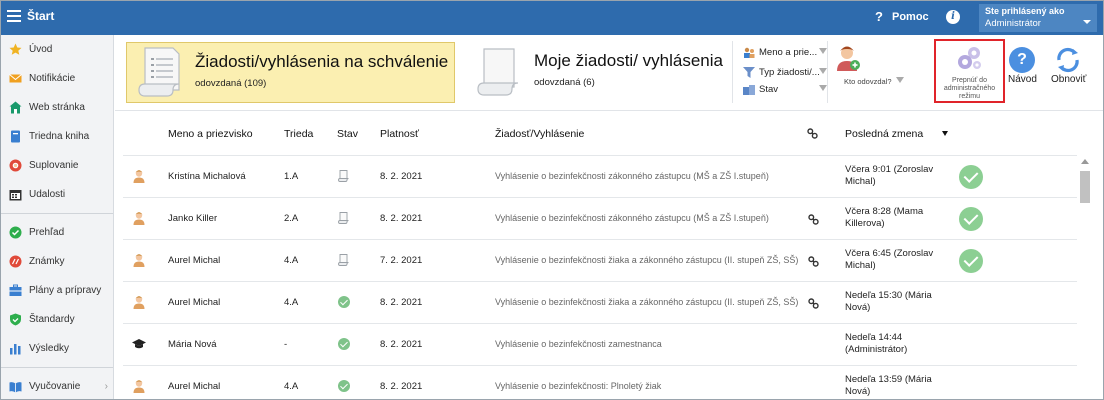 The image size is (1104, 400). What do you see at coordinates (399, 134) in the screenshot?
I see `column-header-validity: Platnosť` at bounding box center [399, 134].